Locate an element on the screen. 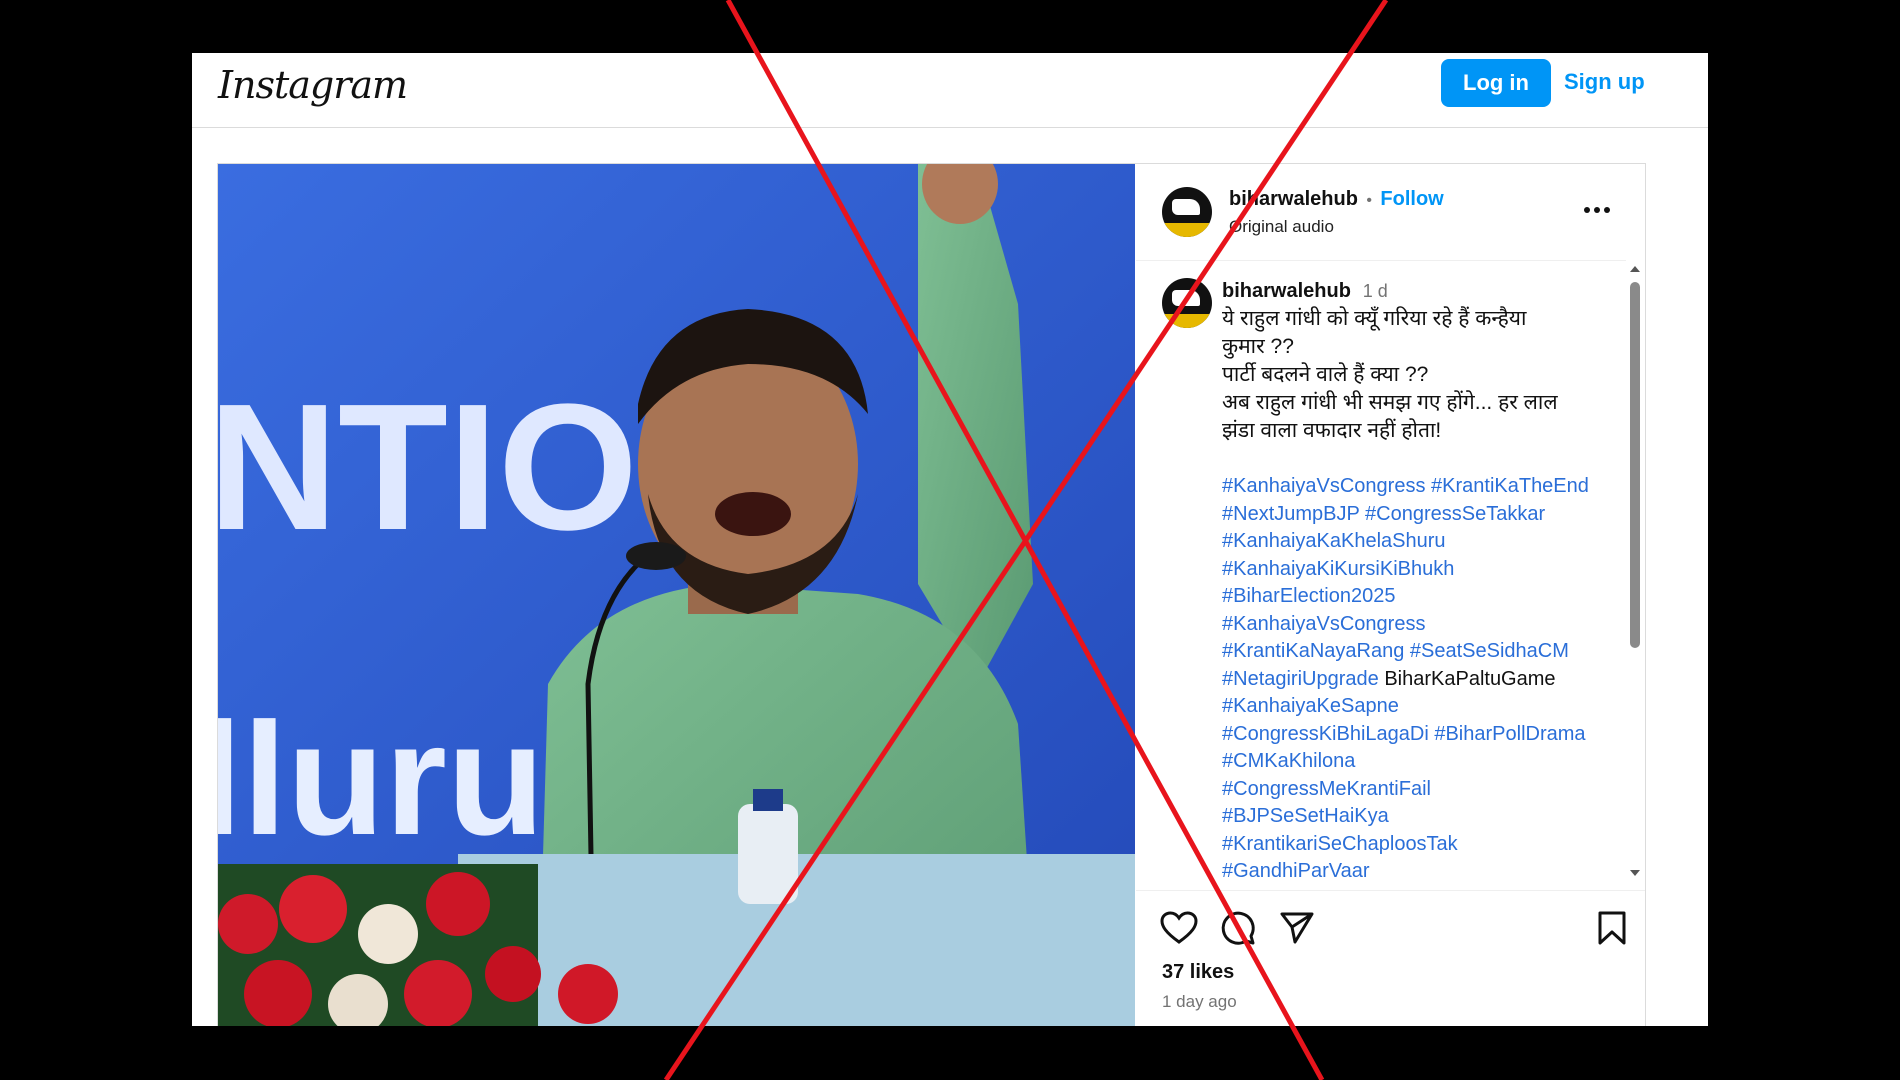 This screenshot has width=1900, height=1080. scroll-up-arrow-icon is located at coordinates (1635, 269).